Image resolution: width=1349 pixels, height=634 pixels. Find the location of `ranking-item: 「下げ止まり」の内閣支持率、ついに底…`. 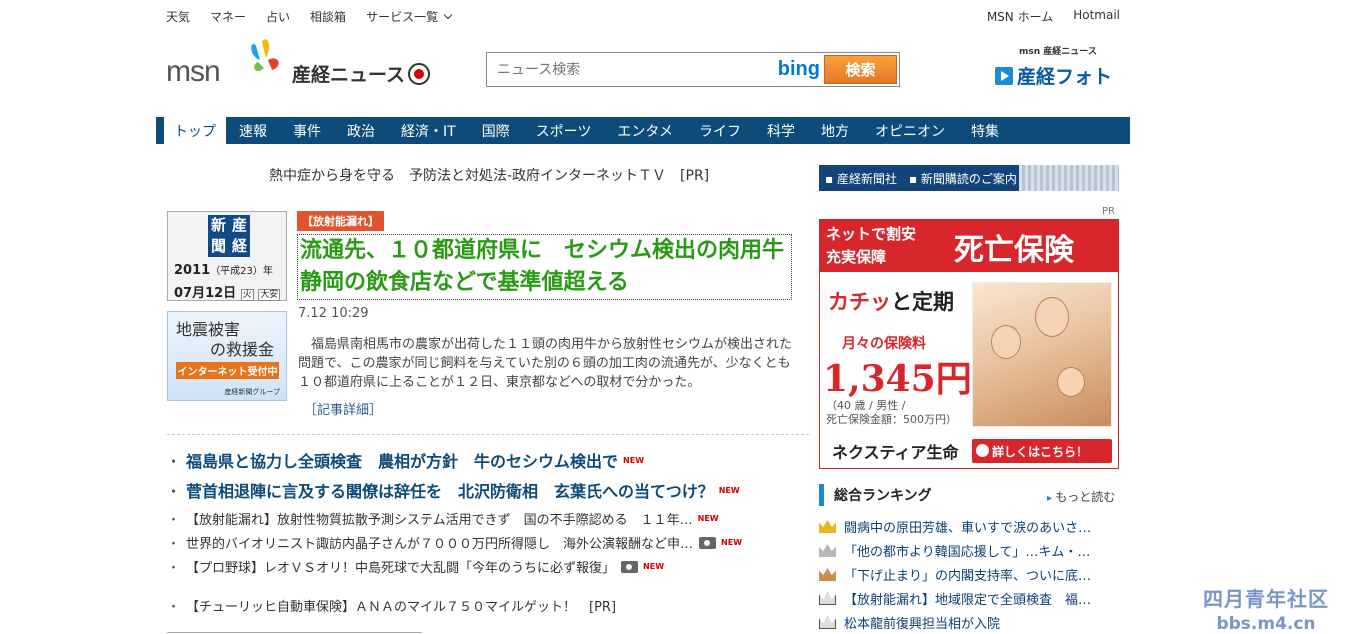

ranking-item: 「下げ止まり」の内閣支持率、ついに底… is located at coordinates (969, 574).